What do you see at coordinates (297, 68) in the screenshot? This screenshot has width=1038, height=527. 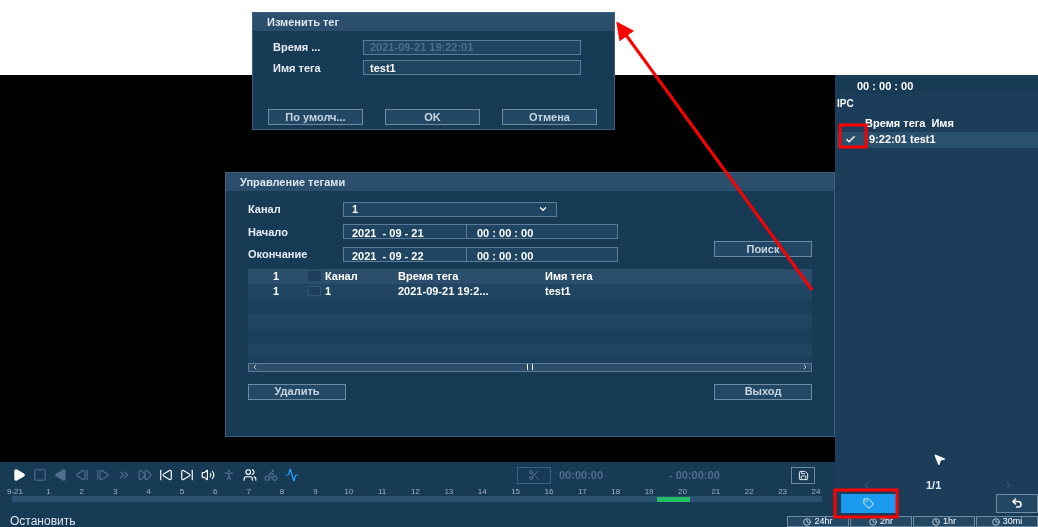 I see `field-label: Имя тега` at bounding box center [297, 68].